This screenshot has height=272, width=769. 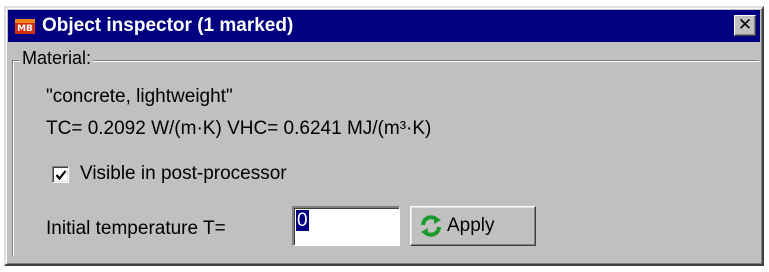 I want to click on app-logo-icon: MB, so click(x=25, y=26).